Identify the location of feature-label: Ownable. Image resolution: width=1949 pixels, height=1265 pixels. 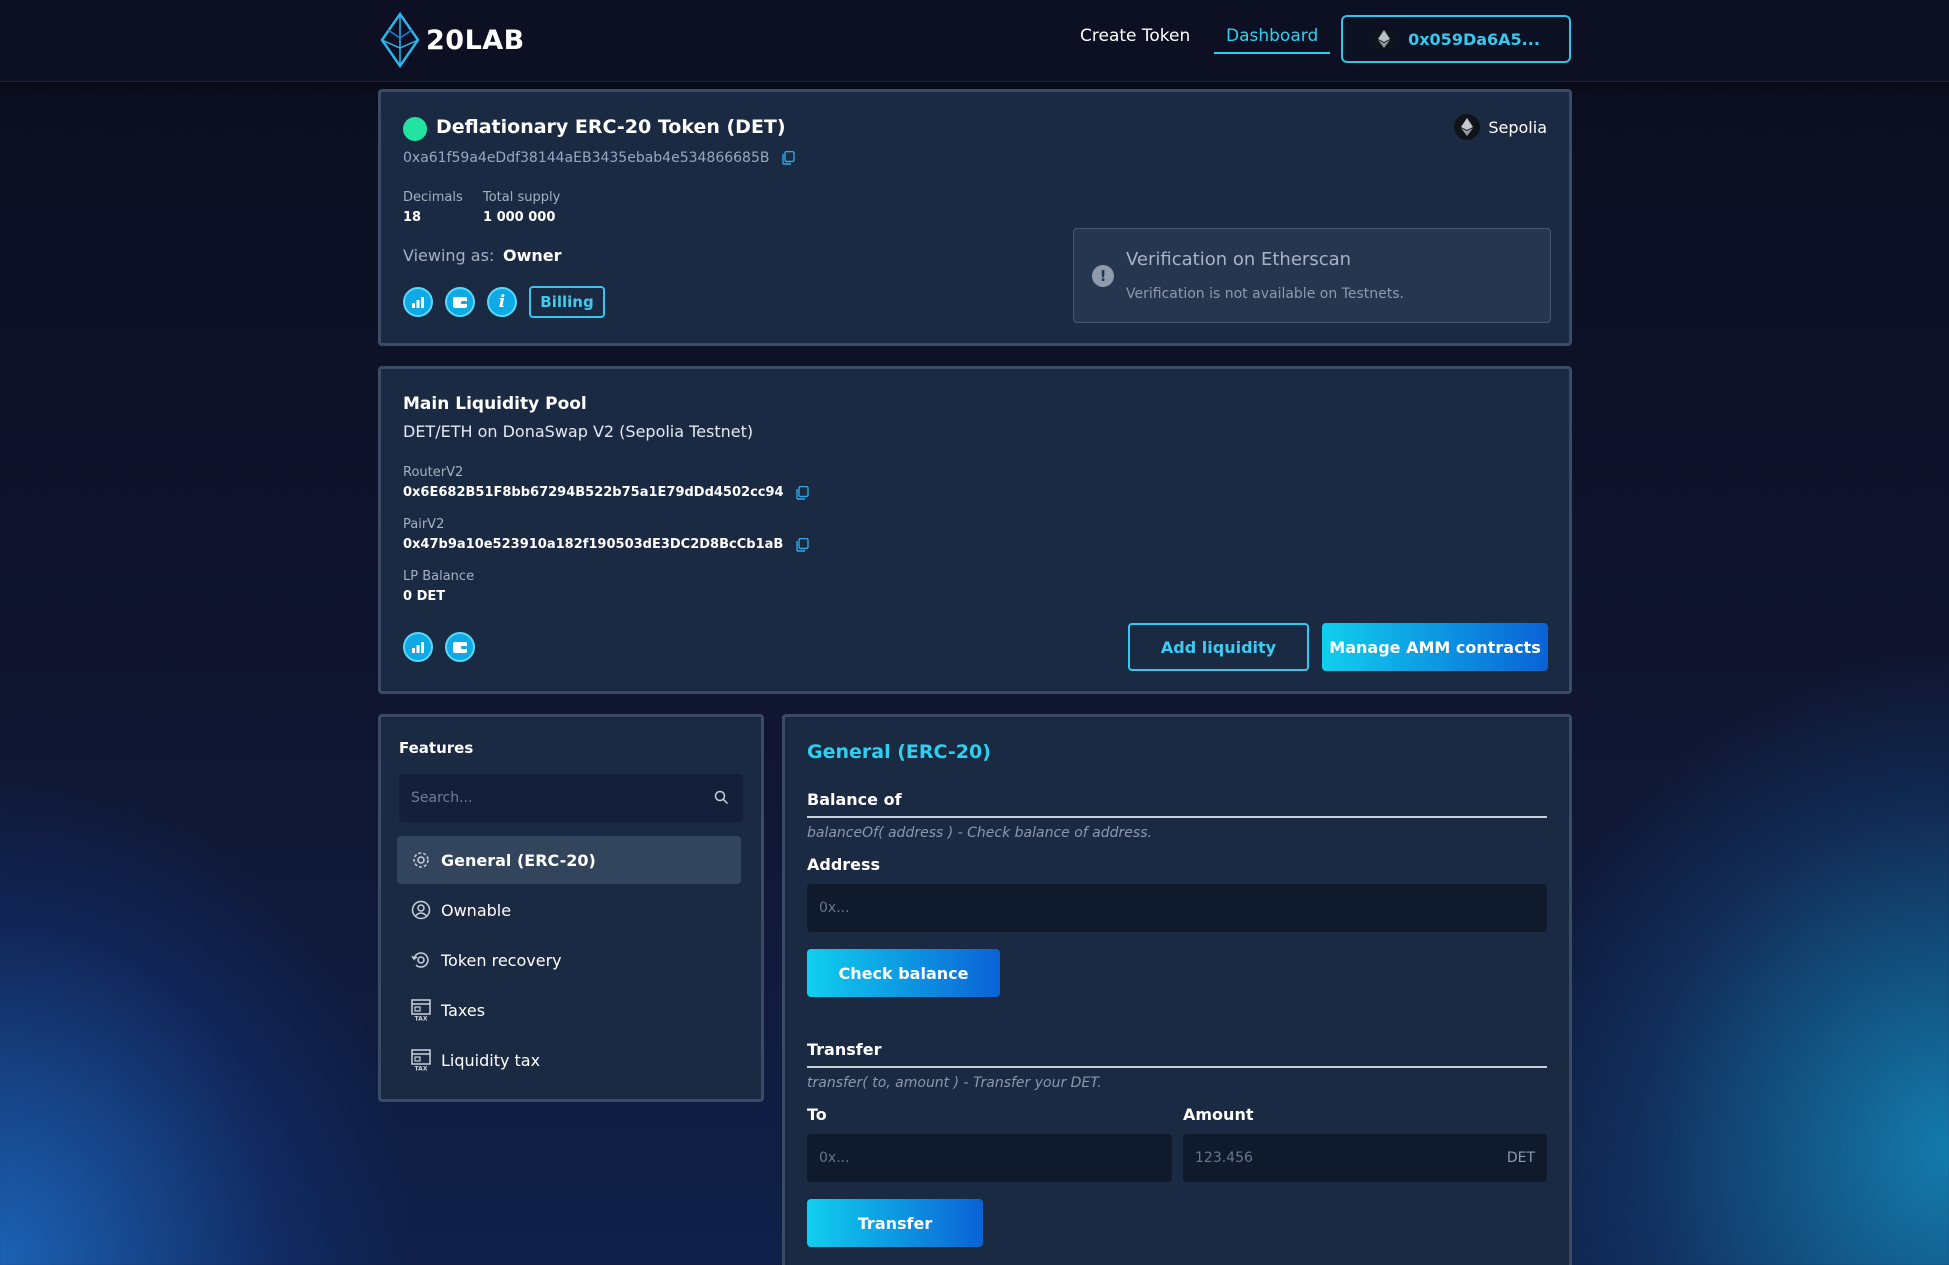
(476, 910).